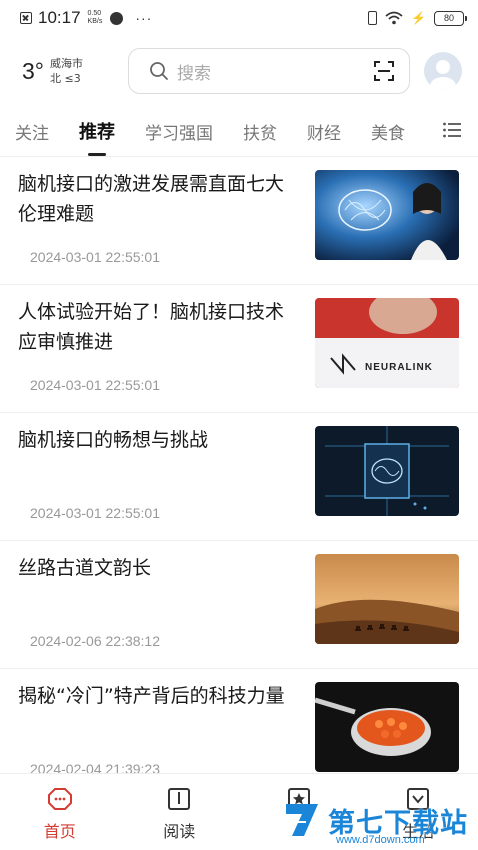 Image resolution: width=478 pixels, height=850 pixels. Describe the element at coordinates (59, 831) in the screenshot. I see `nav-home-label: 首页` at that location.